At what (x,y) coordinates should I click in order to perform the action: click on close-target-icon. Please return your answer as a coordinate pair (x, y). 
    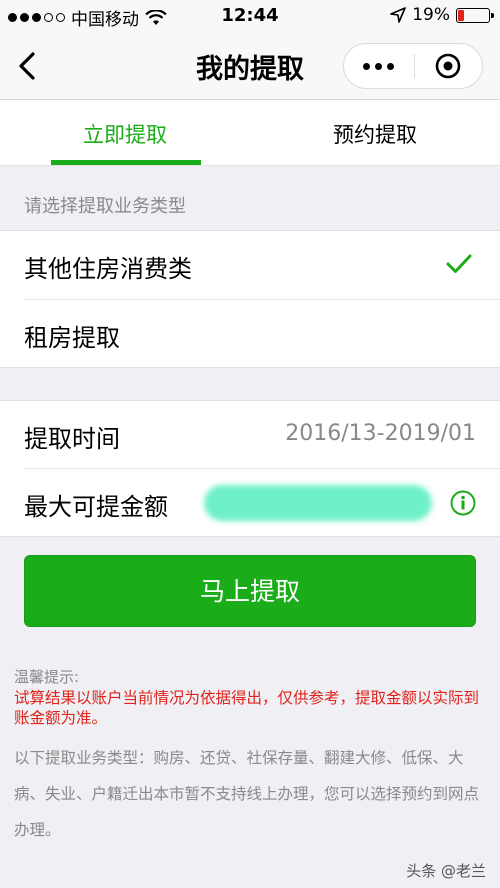
    Looking at the image, I should click on (448, 66).